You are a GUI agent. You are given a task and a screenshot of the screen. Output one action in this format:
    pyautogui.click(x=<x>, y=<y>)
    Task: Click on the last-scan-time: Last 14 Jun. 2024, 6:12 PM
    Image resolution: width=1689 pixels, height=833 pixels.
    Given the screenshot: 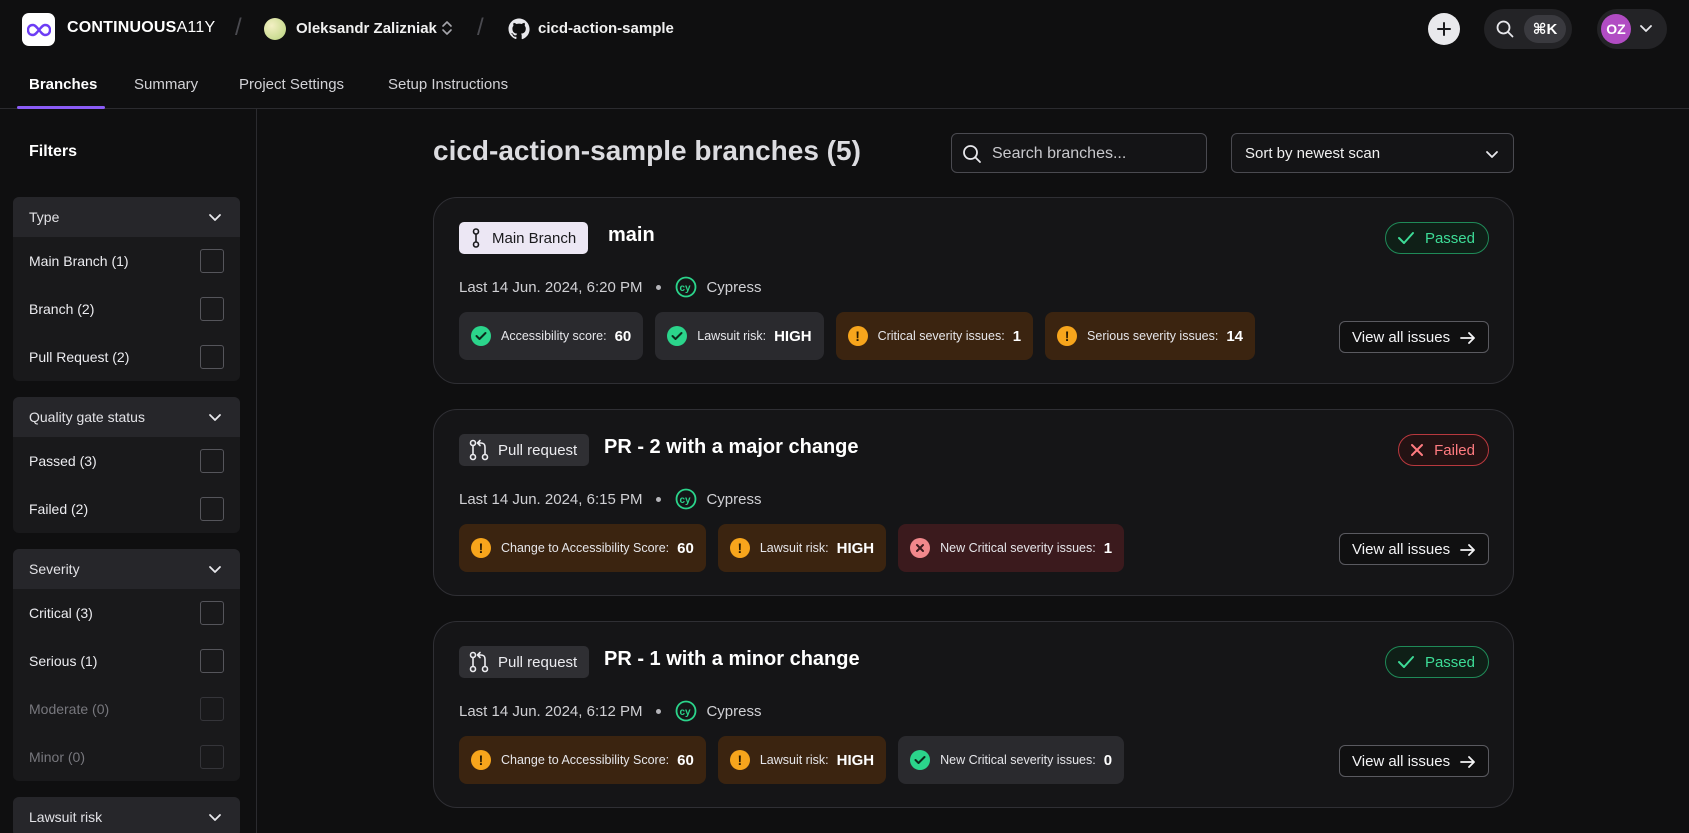 What is the action you would take?
    pyautogui.click(x=551, y=711)
    